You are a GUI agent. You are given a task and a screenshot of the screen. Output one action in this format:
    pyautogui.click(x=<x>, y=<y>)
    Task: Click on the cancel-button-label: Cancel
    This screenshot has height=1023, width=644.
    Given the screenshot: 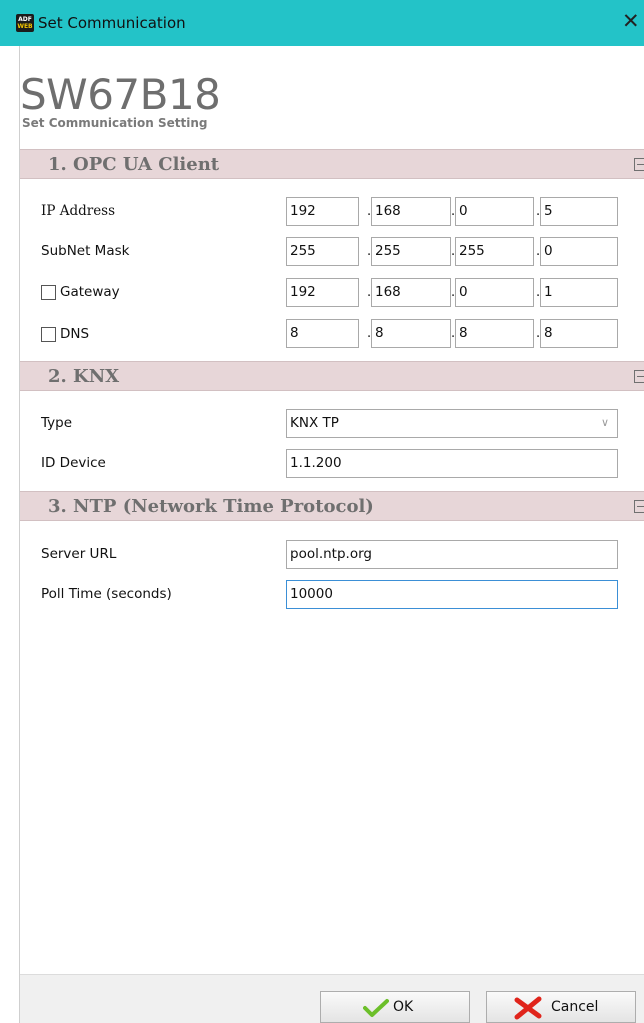 What is the action you would take?
    pyautogui.click(x=575, y=1007)
    